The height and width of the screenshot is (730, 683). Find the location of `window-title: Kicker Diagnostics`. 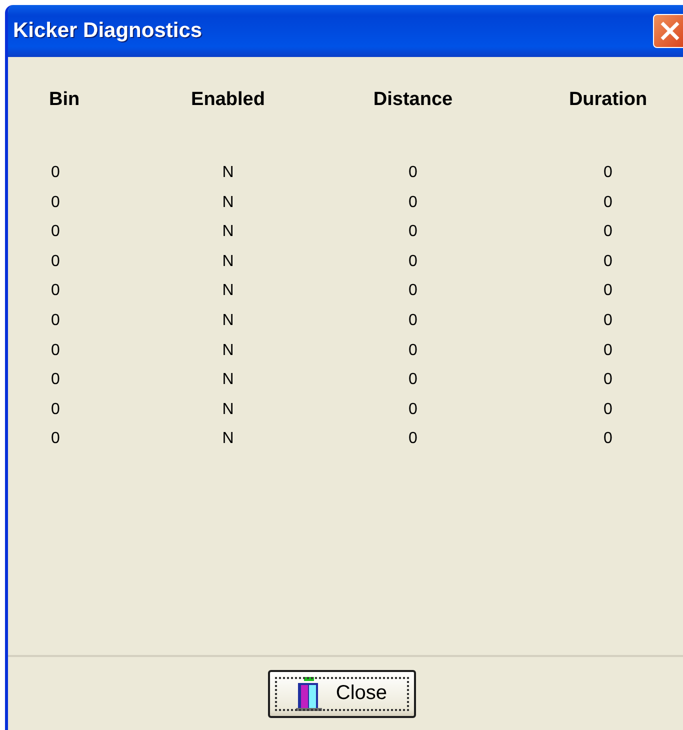

window-title: Kicker Diagnostics is located at coordinates (107, 31).